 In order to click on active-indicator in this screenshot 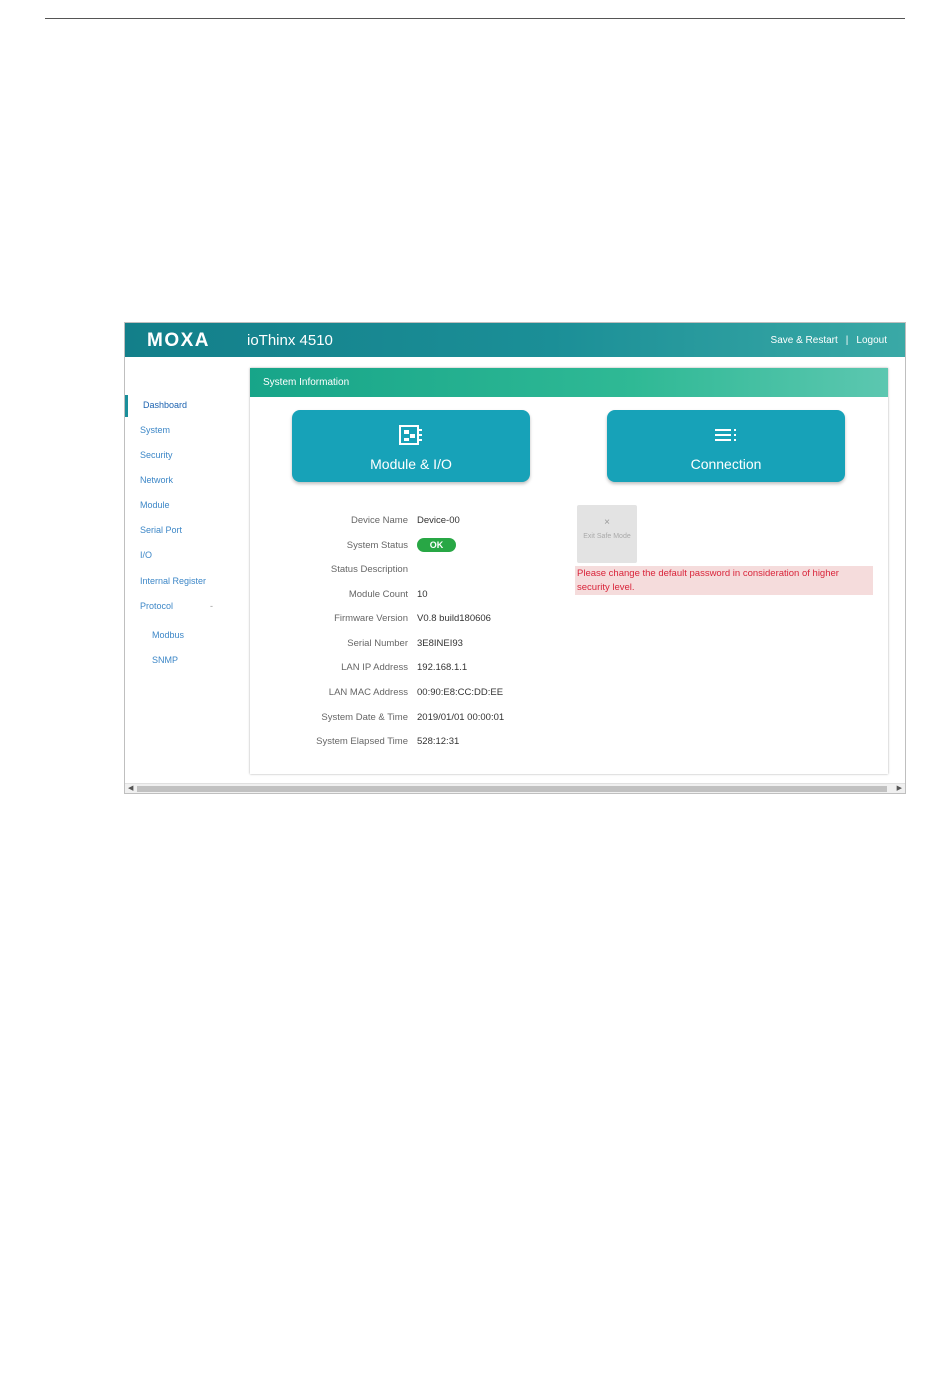, I will do `click(126, 406)`.